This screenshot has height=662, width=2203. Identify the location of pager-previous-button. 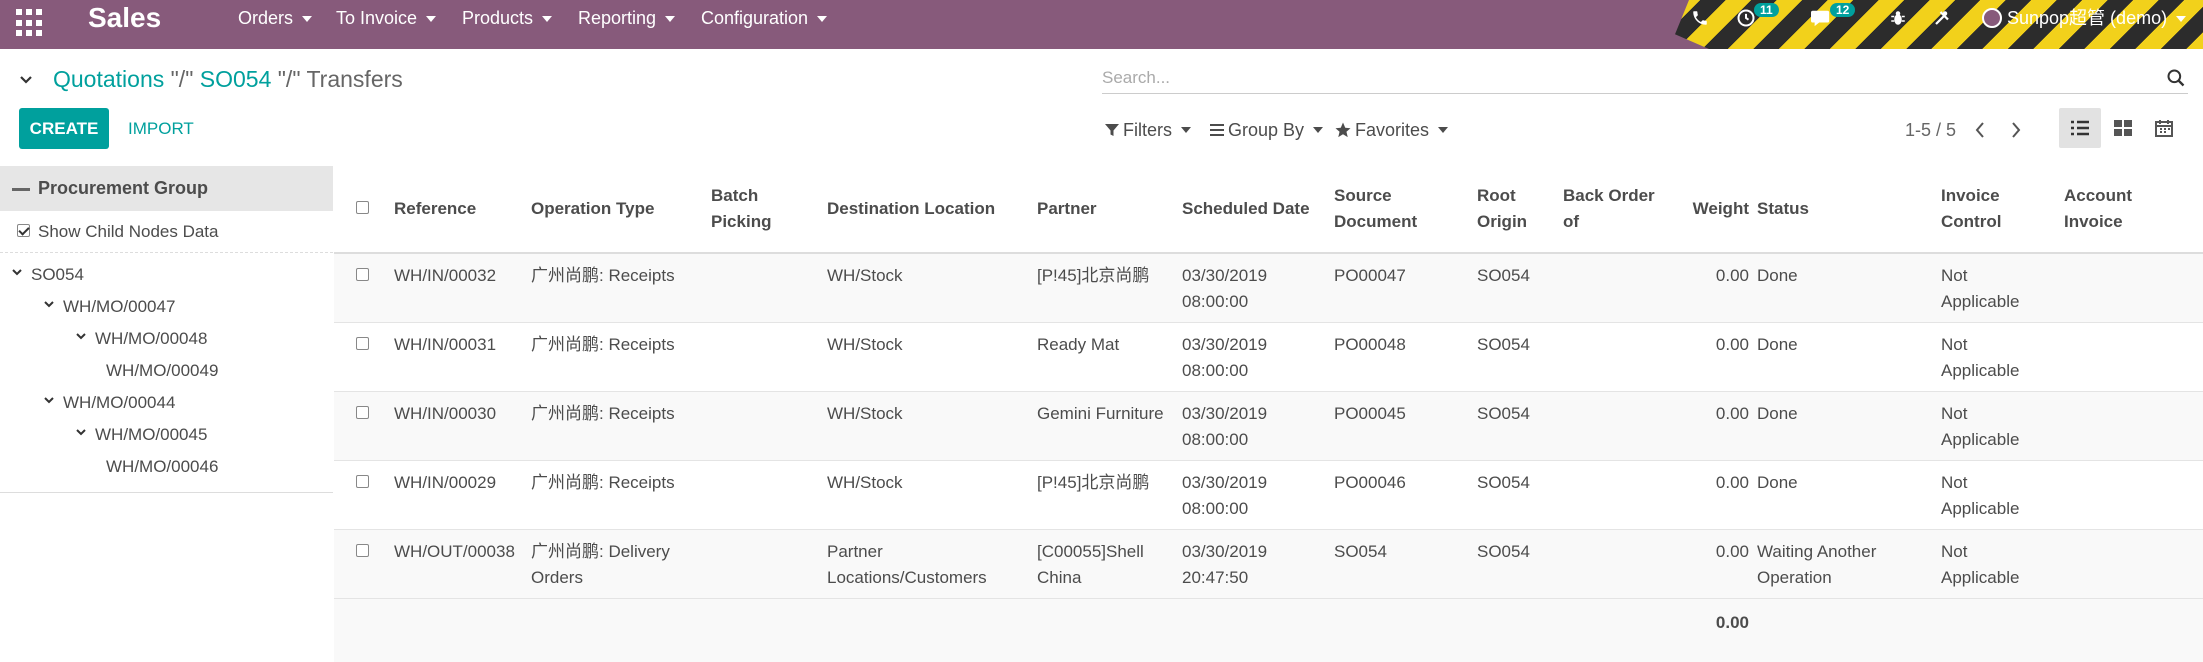
(1980, 130).